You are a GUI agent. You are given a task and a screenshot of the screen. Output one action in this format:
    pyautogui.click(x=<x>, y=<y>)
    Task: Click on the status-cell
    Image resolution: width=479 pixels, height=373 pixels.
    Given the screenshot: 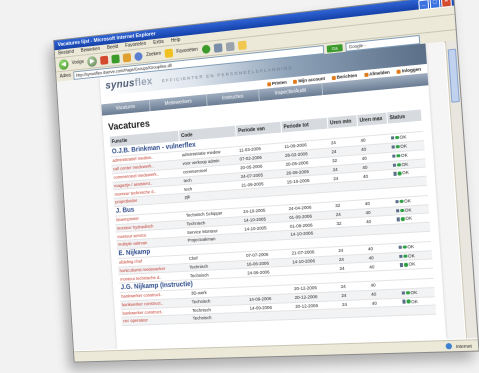 What is the action you would take?
    pyautogui.click(x=418, y=310)
    